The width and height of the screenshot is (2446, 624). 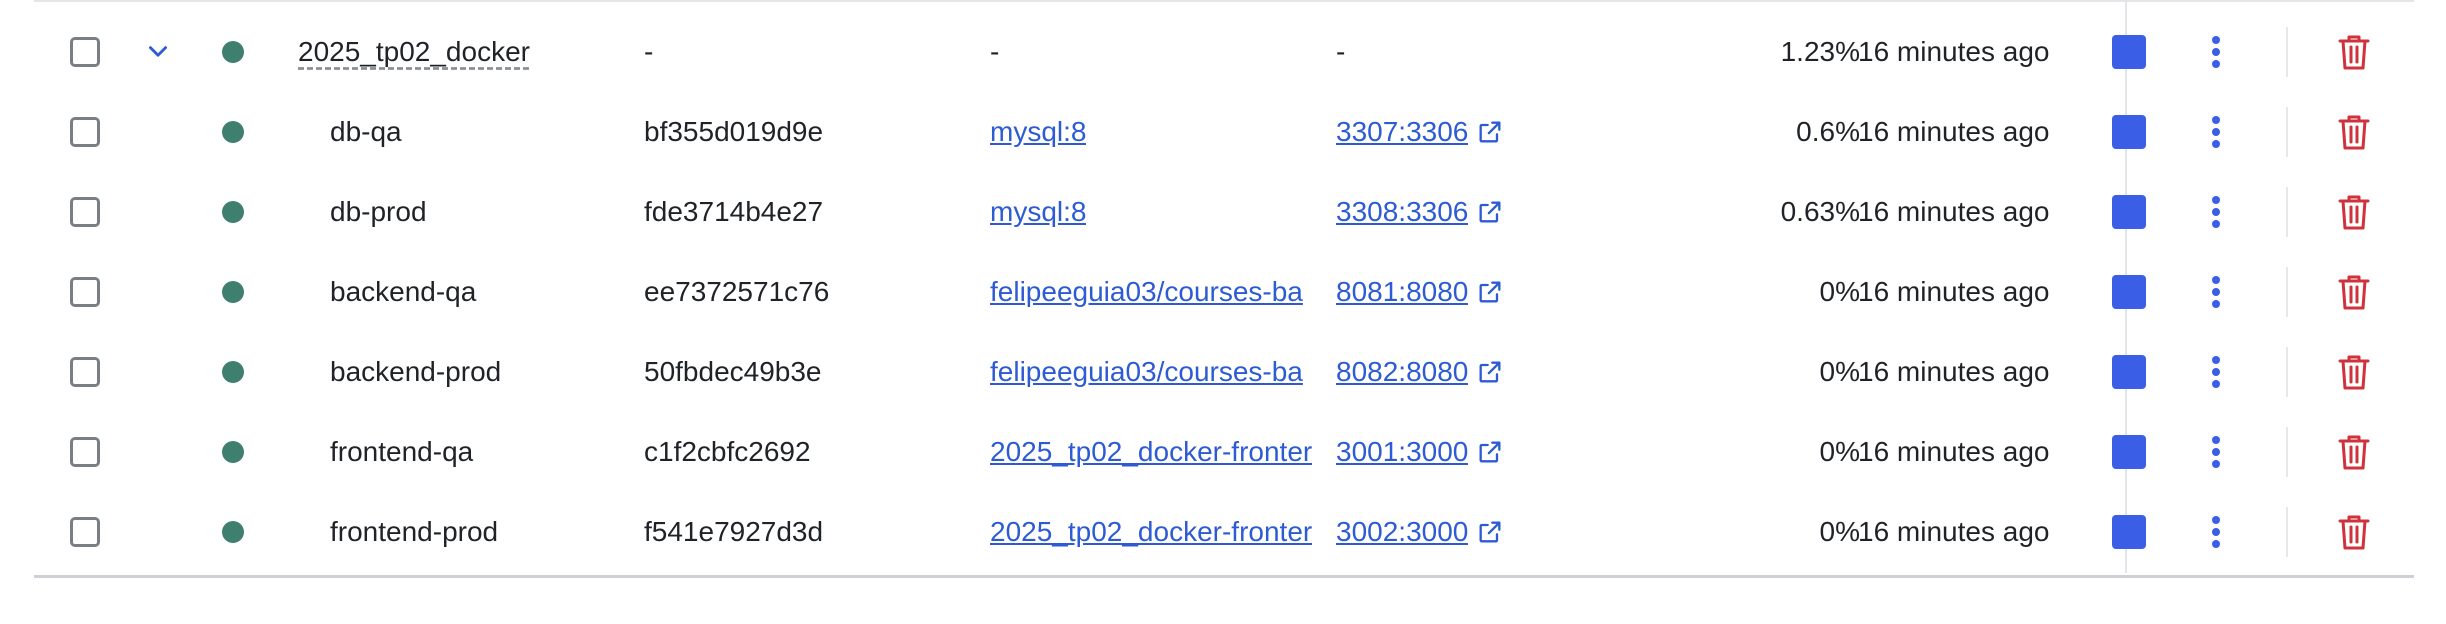 I want to click on container-id: c1f2cbfc2692, so click(x=727, y=451).